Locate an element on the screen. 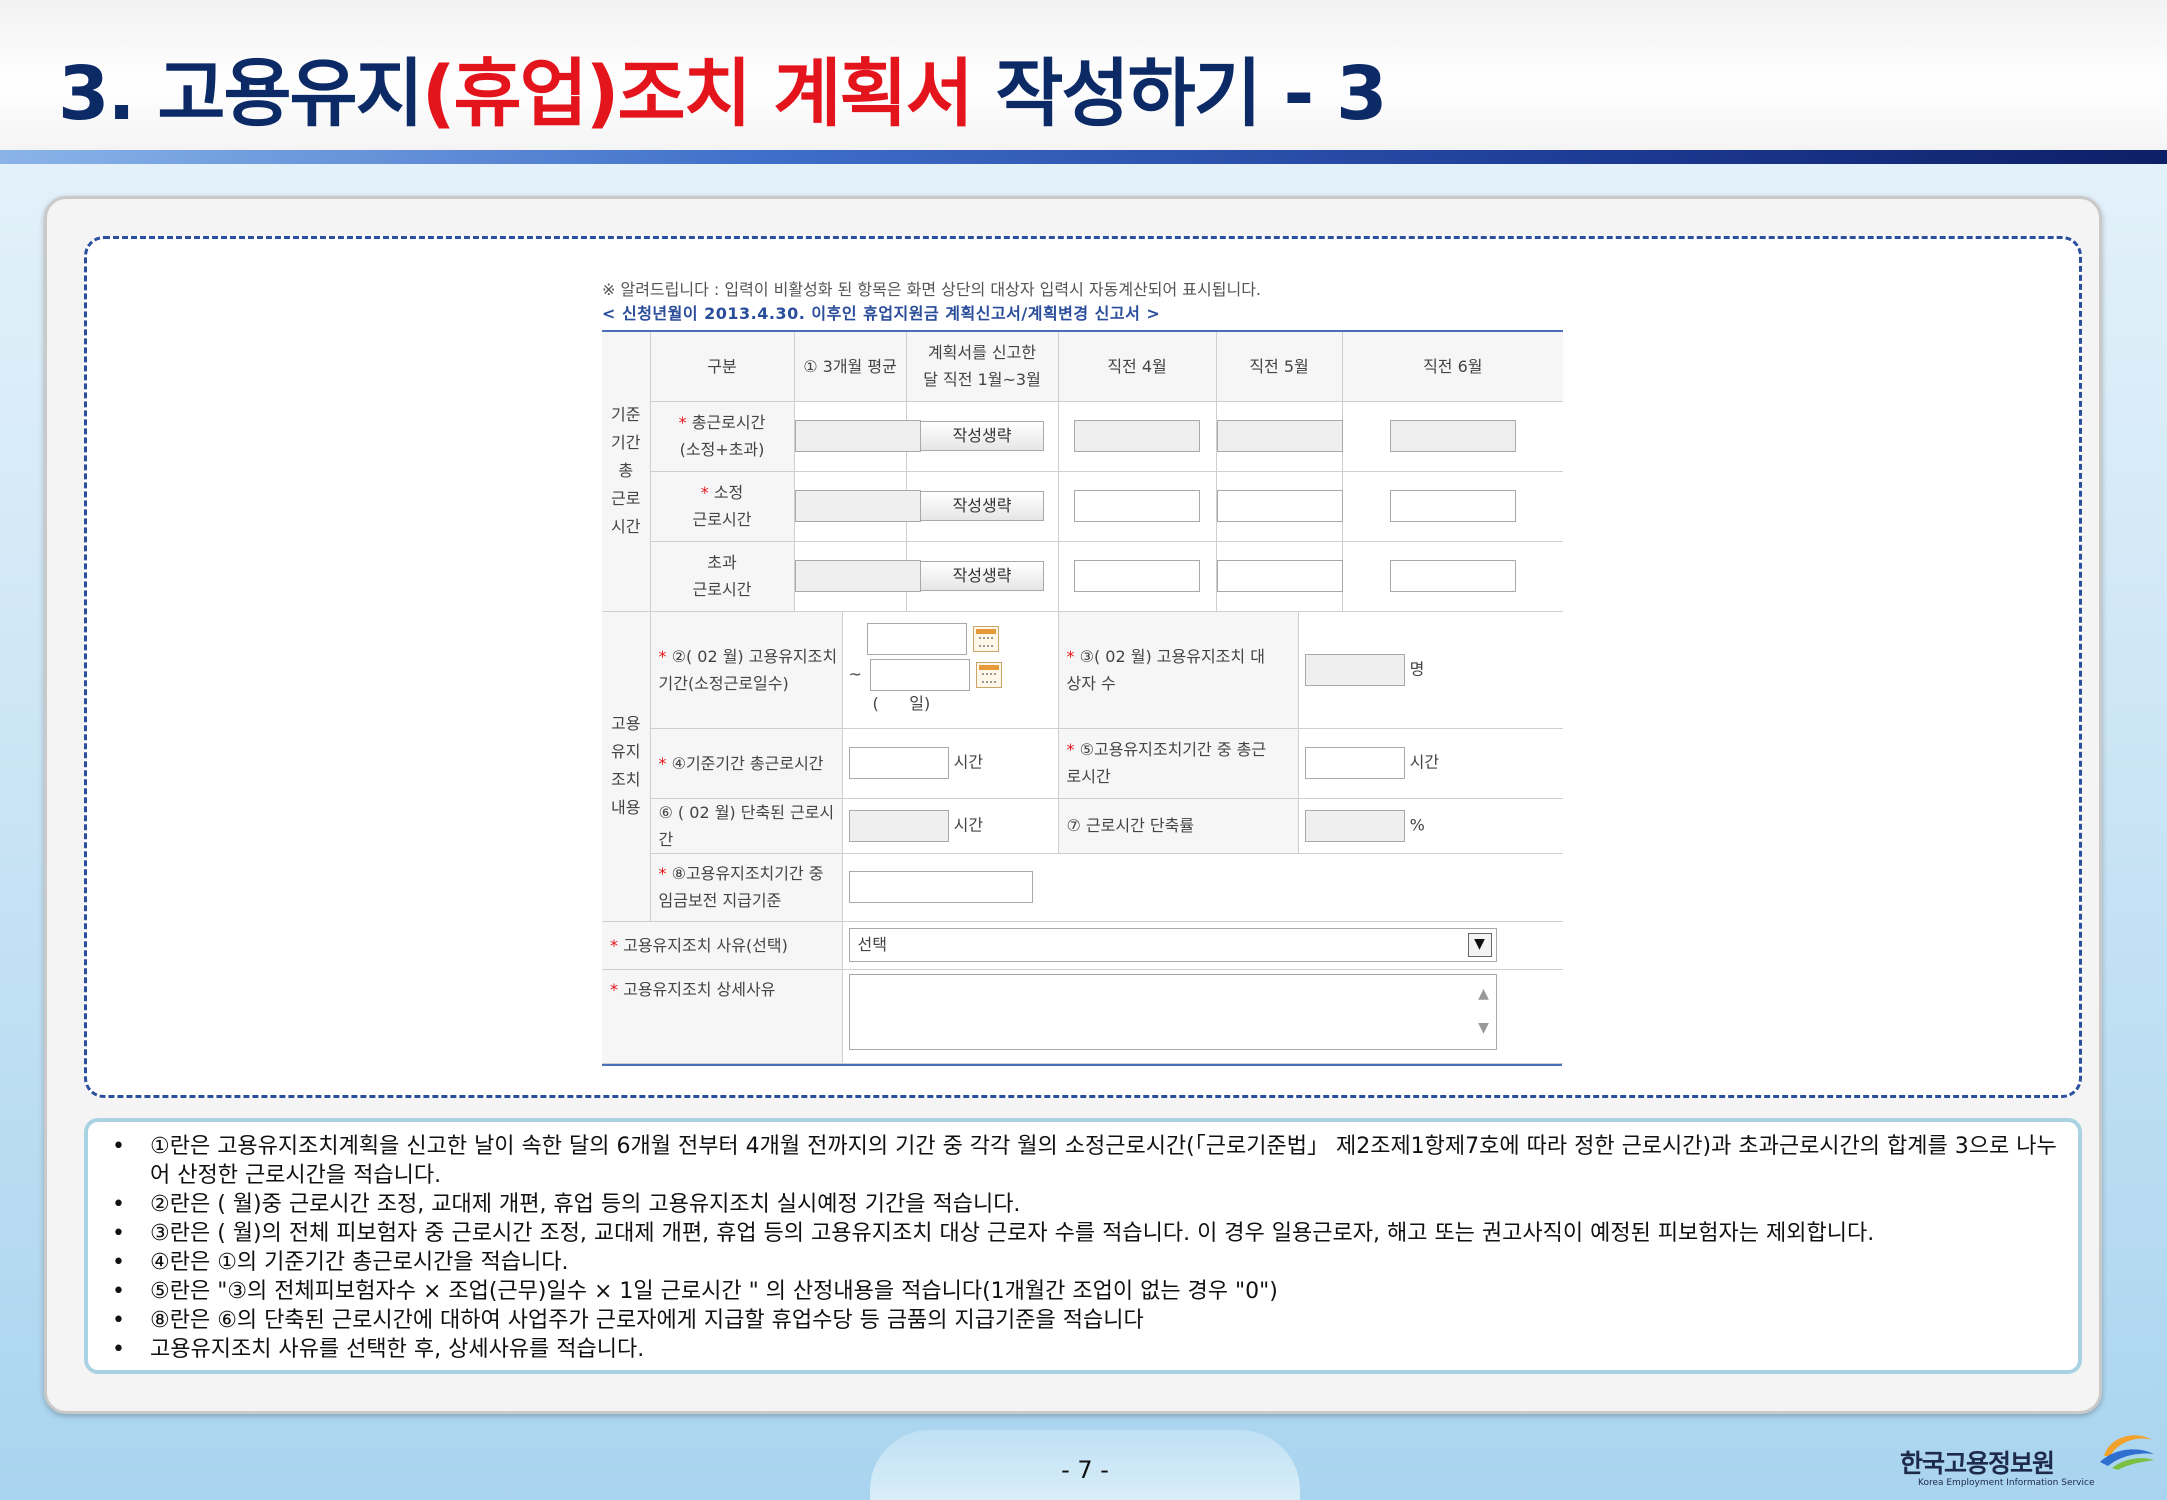 This screenshot has width=2167, height=1500. table-row-reason: * 고용유지조치 사유(선택) 선택 ▼ is located at coordinates (1083, 945).